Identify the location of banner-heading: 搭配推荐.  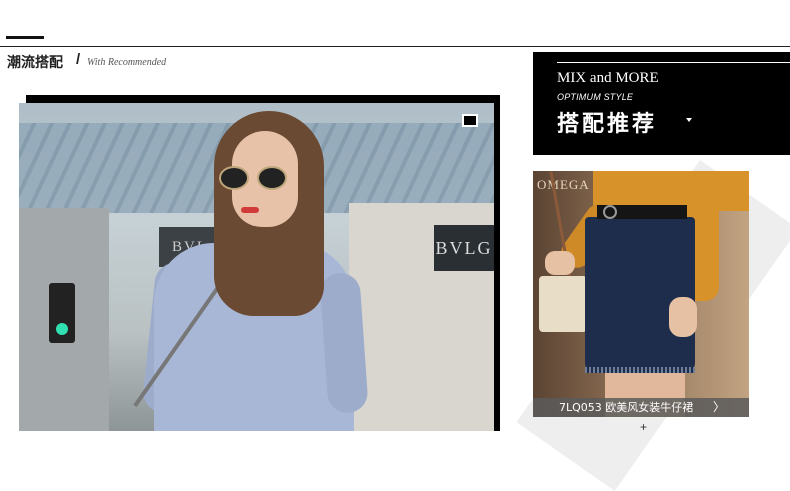
(607, 124).